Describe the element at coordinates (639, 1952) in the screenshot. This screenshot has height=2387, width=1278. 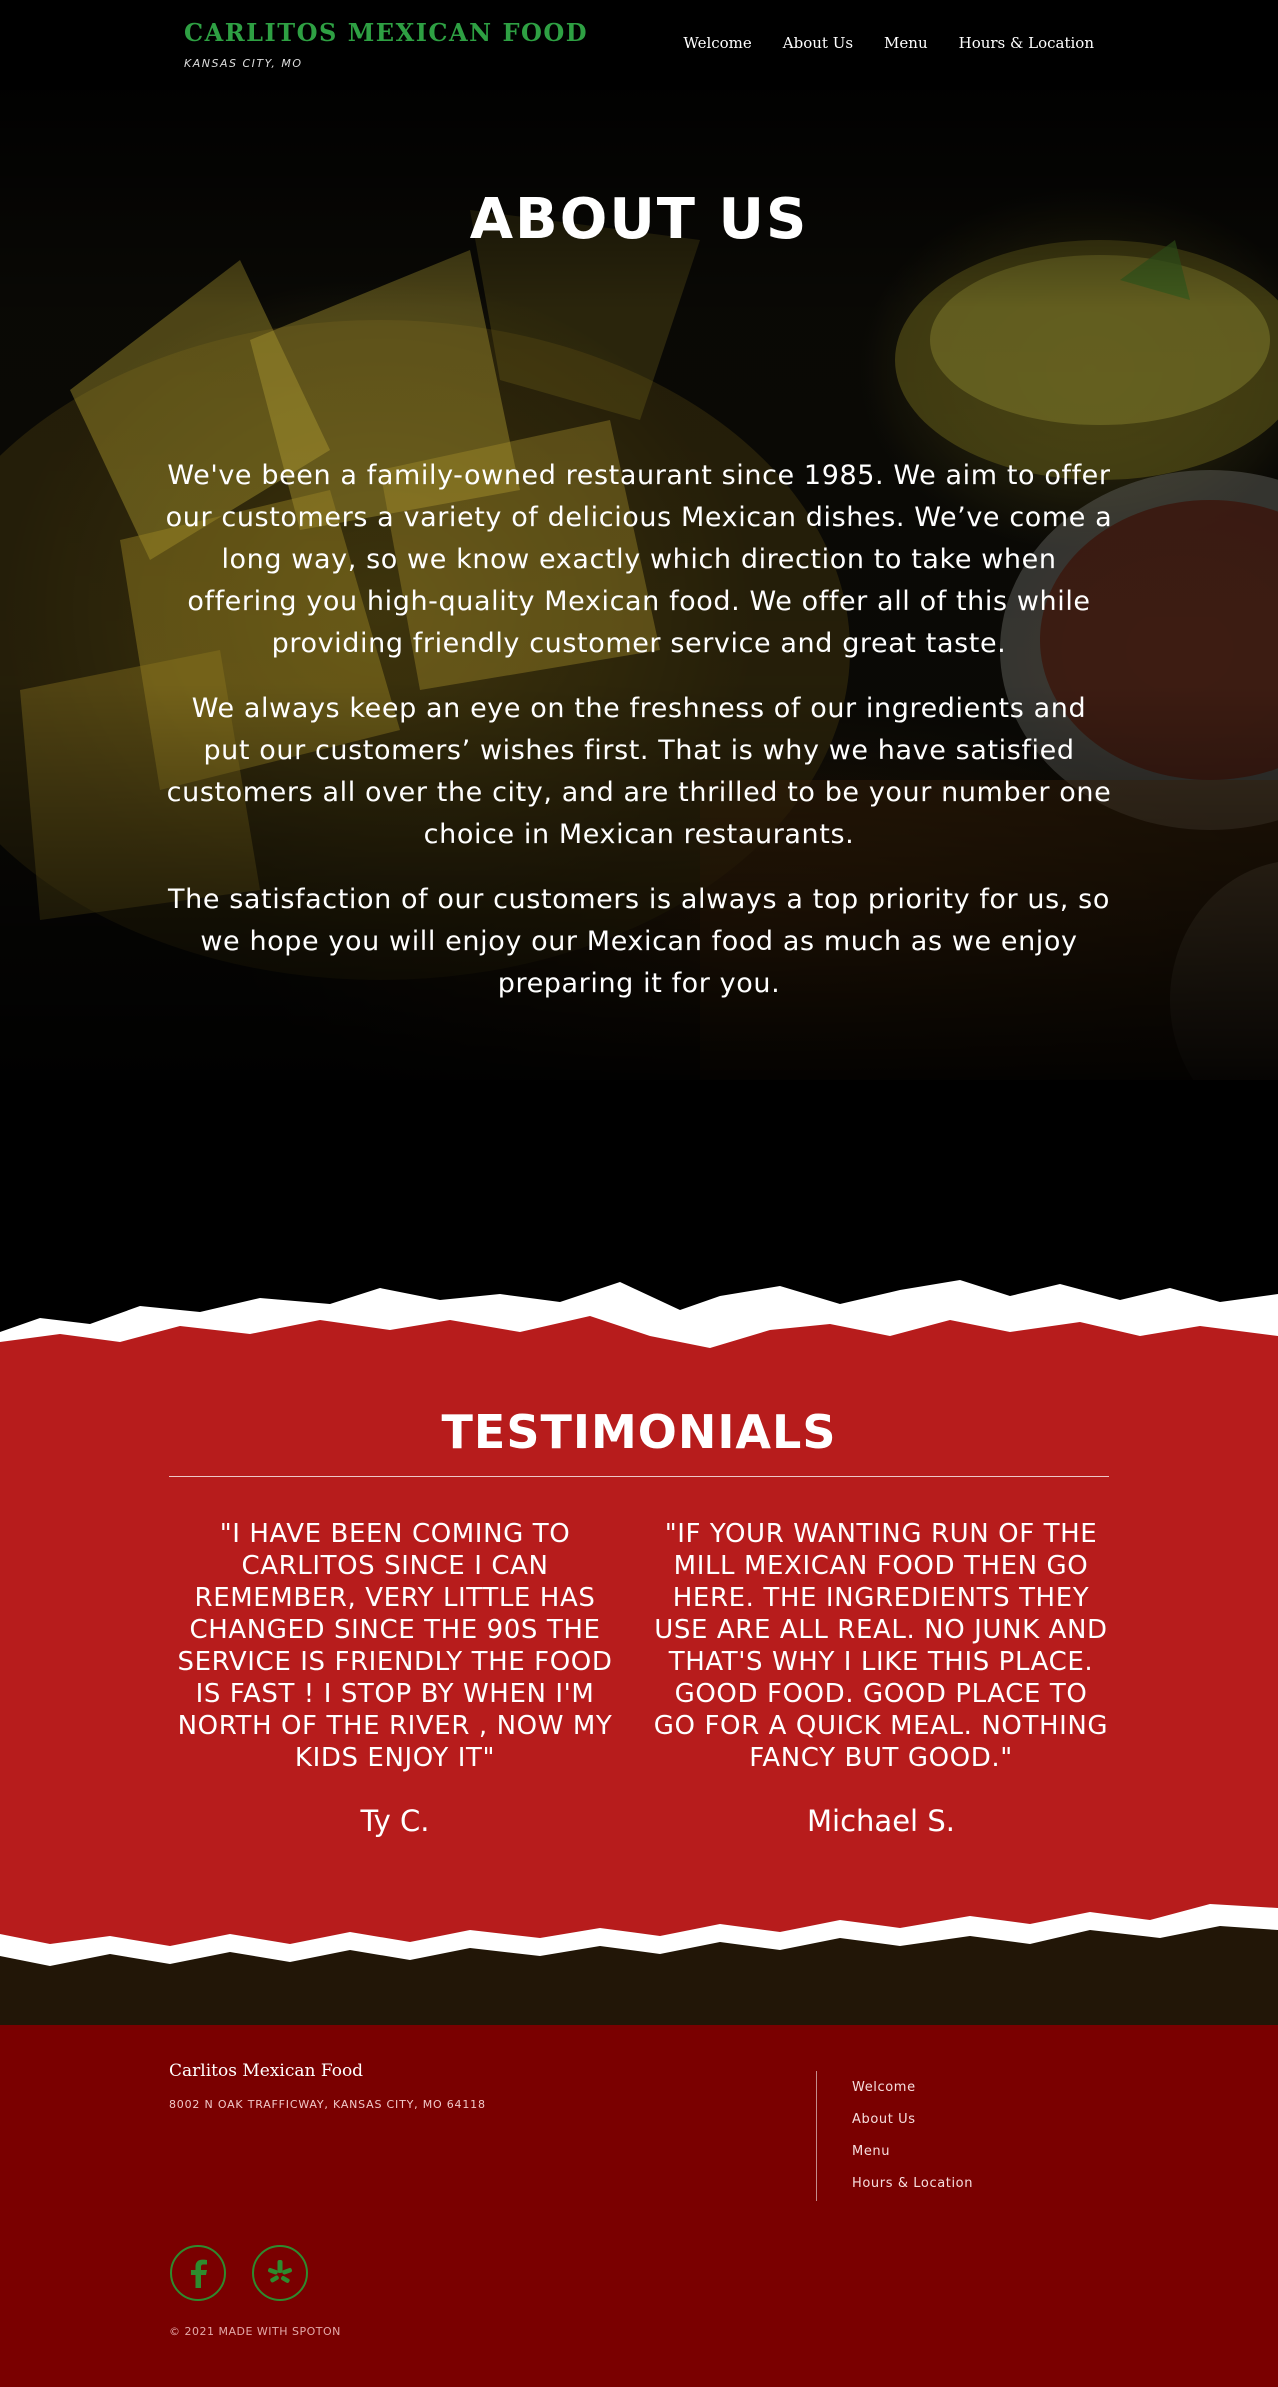
I see `torn-paper-bottom` at that location.